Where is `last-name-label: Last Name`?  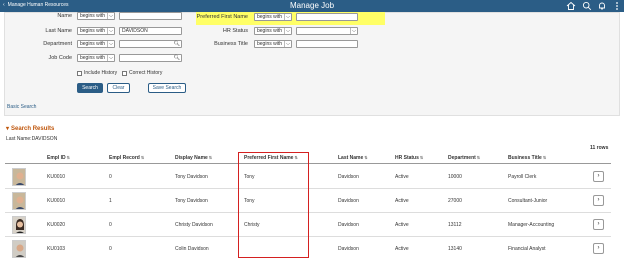 last-name-label: Last Name is located at coordinates (58, 31).